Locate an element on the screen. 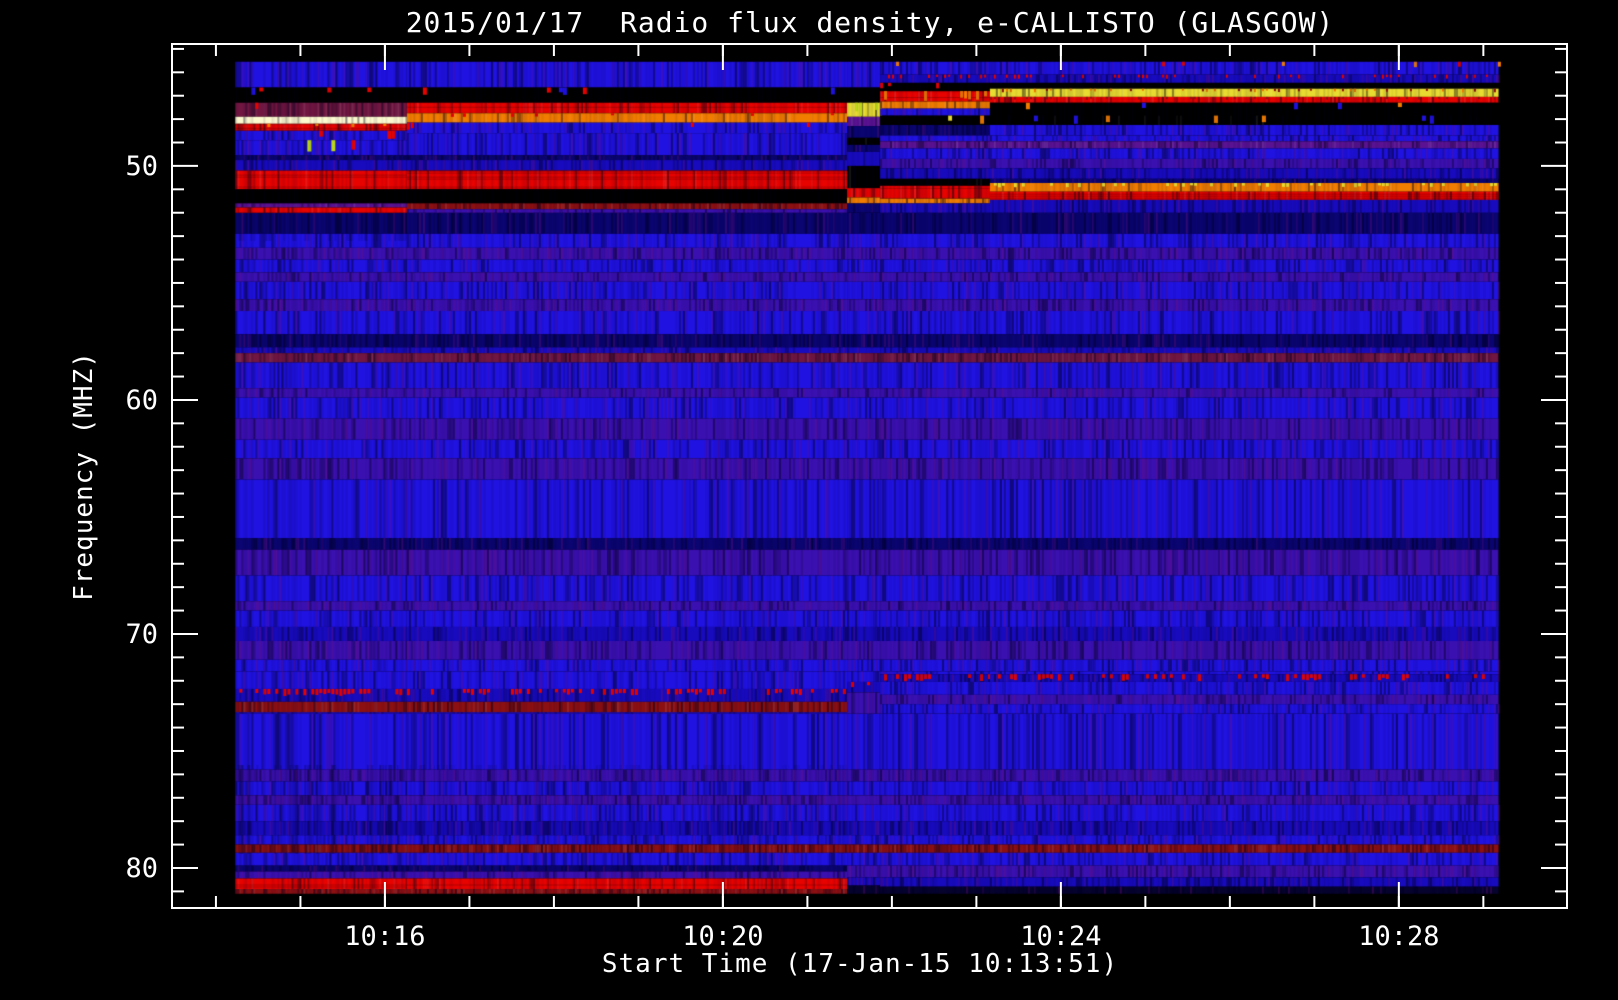 The height and width of the screenshot is (1000, 1618). svg-text: 10:24 is located at coordinates (1060, 936).